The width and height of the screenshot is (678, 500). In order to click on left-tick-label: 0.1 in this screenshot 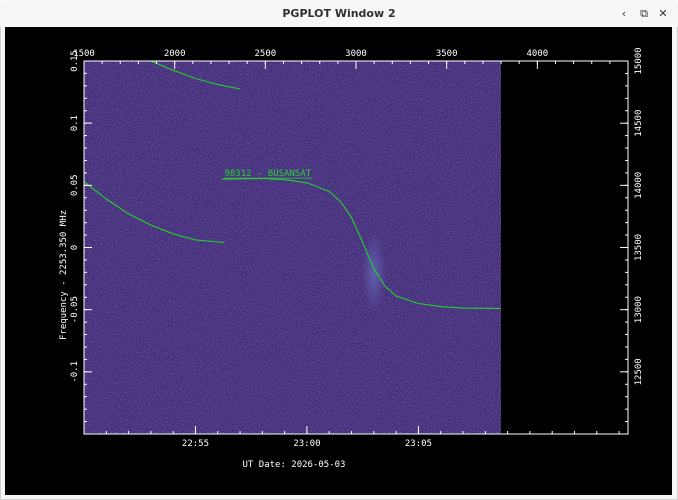, I will do `click(75, 123)`.